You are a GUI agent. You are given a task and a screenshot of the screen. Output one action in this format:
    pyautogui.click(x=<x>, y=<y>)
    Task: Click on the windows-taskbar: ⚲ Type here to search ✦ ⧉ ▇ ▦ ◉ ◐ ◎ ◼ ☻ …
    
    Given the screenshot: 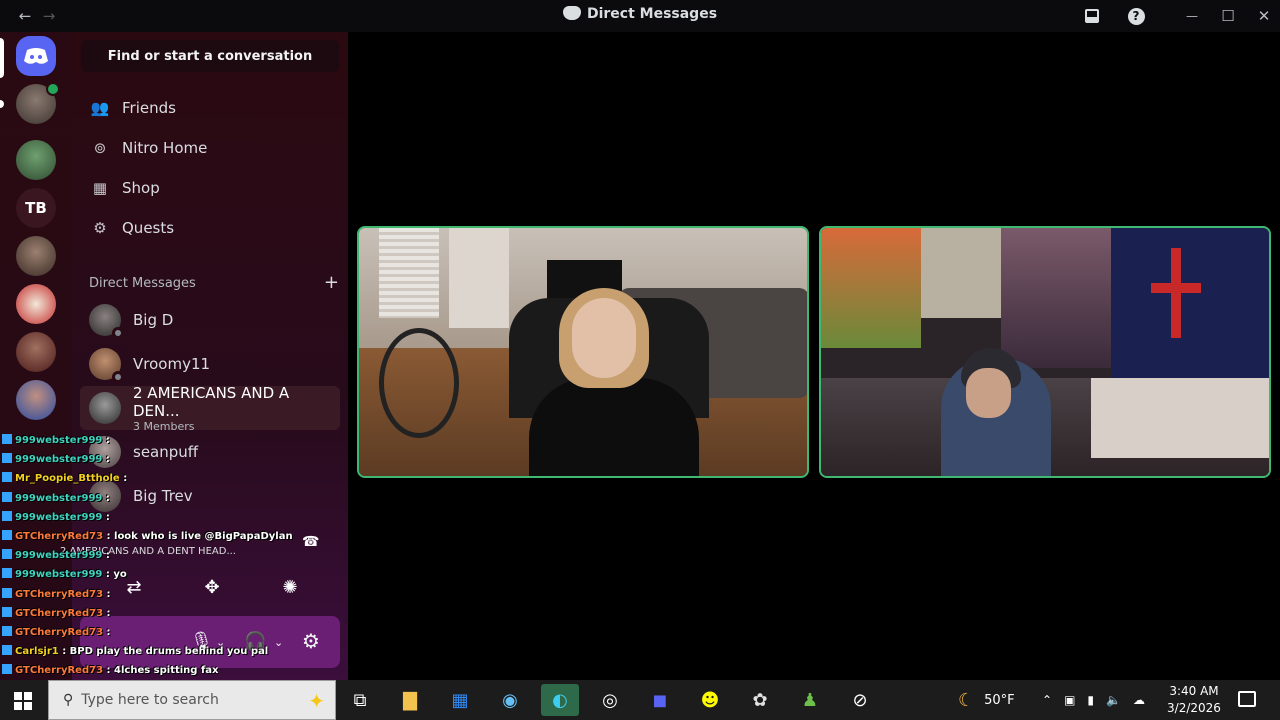 What is the action you would take?
    pyautogui.click(x=640, y=700)
    